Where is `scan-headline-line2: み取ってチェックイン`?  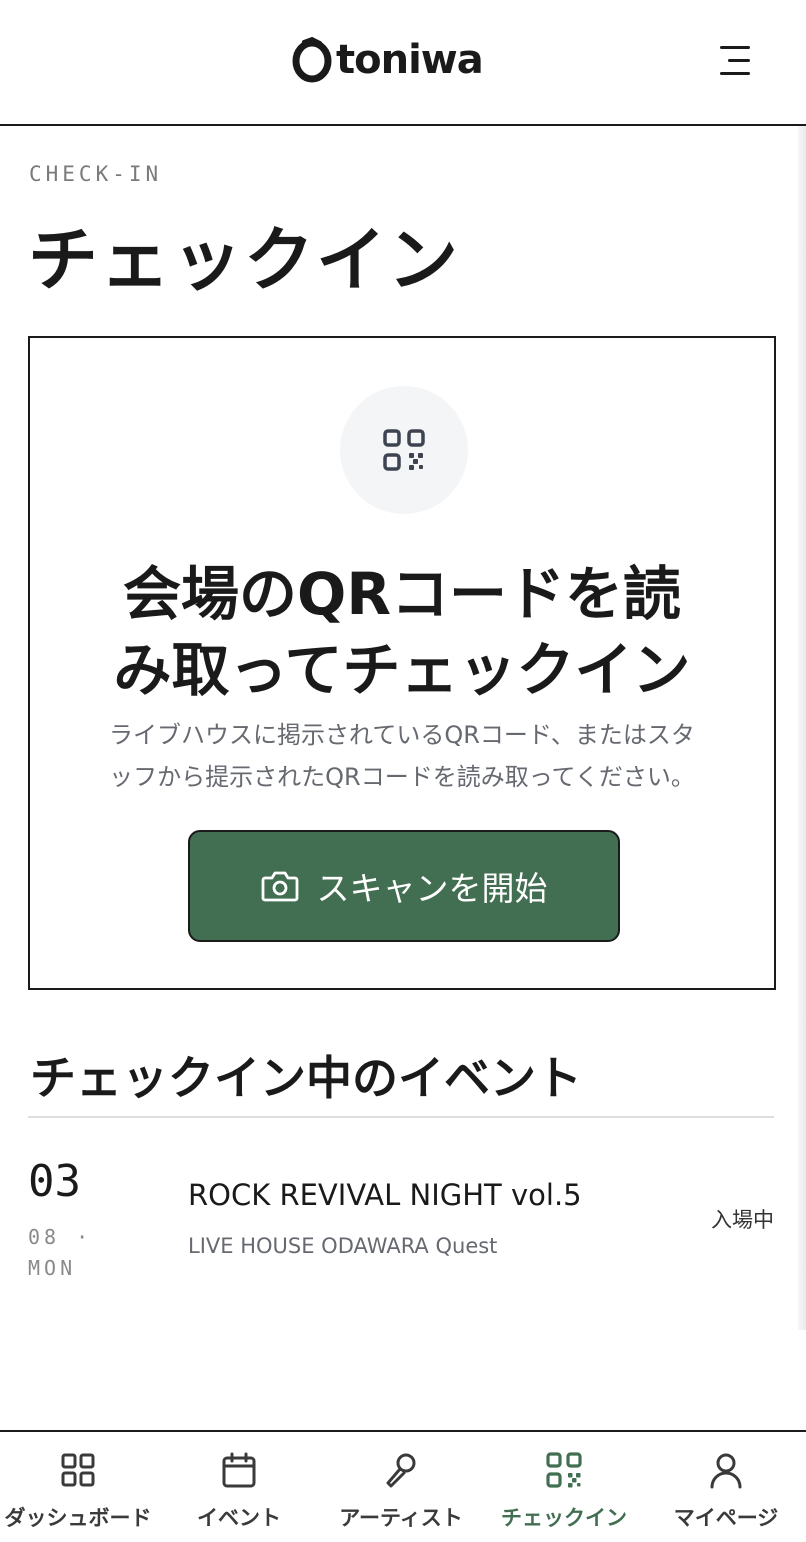 scan-headline-line2: み取ってチェックイン is located at coordinates (402, 670).